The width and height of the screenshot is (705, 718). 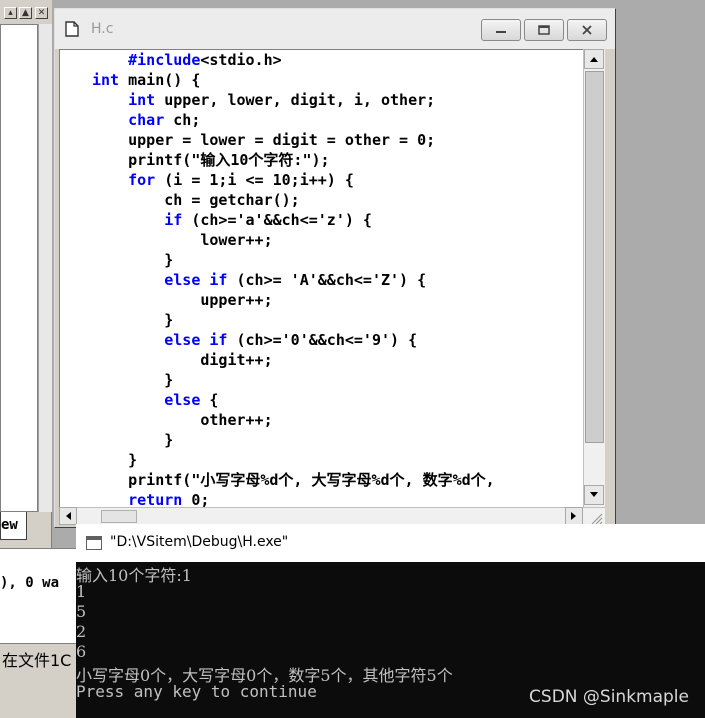 What do you see at coordinates (501, 30) in the screenshot?
I see `minimize-button` at bounding box center [501, 30].